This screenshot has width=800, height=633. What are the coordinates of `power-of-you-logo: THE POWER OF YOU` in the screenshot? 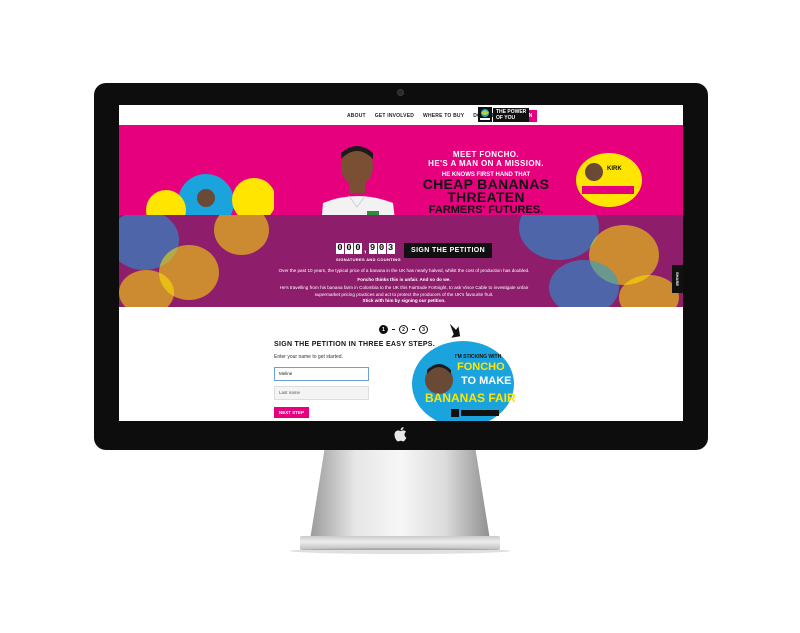 It's located at (511, 115).